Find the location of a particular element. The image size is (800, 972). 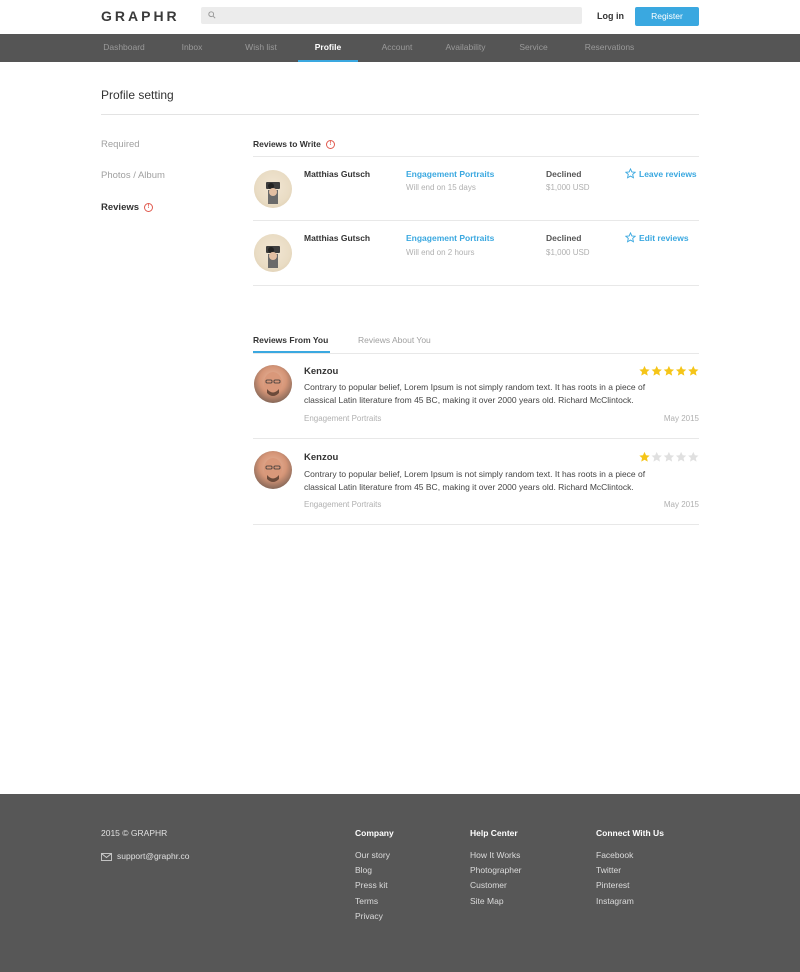

footer-heading: Connect With Us is located at coordinates (630, 833).